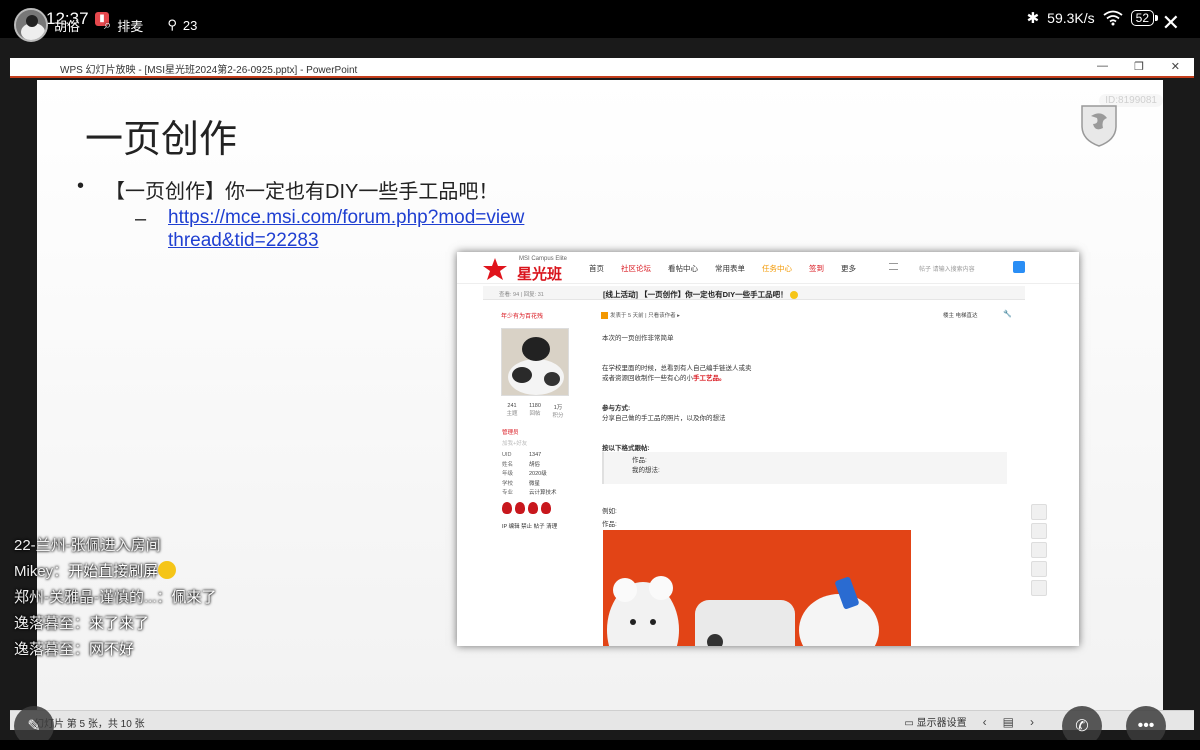 This screenshot has height=750, width=1200. Describe the element at coordinates (804, 468) in the screenshot. I see `format-quote: 作品: 我的想法:` at that location.